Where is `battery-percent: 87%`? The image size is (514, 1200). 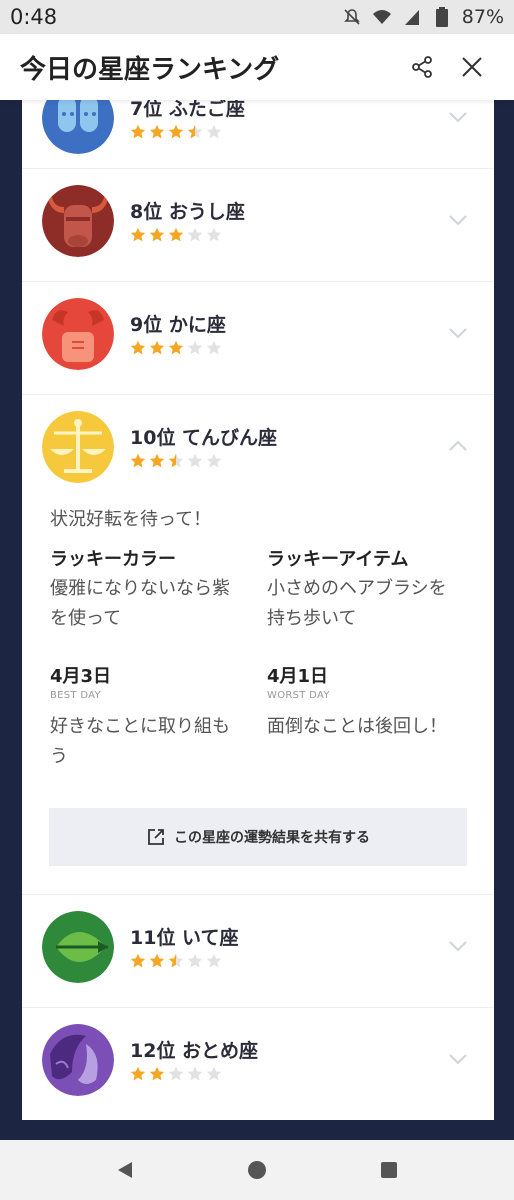 battery-percent: 87% is located at coordinates (482, 17).